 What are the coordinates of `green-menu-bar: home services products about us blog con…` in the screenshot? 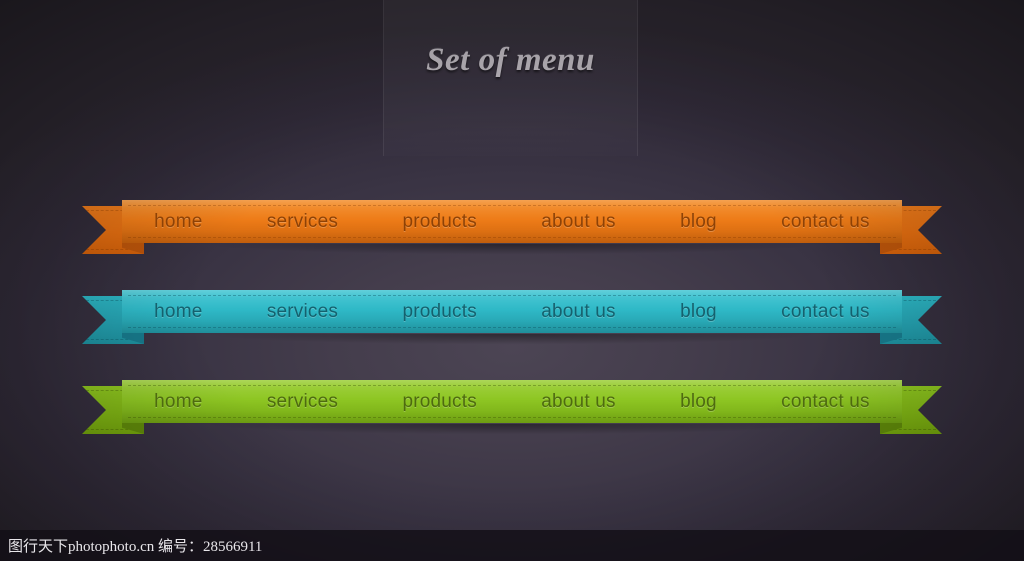 It's located at (512, 401).